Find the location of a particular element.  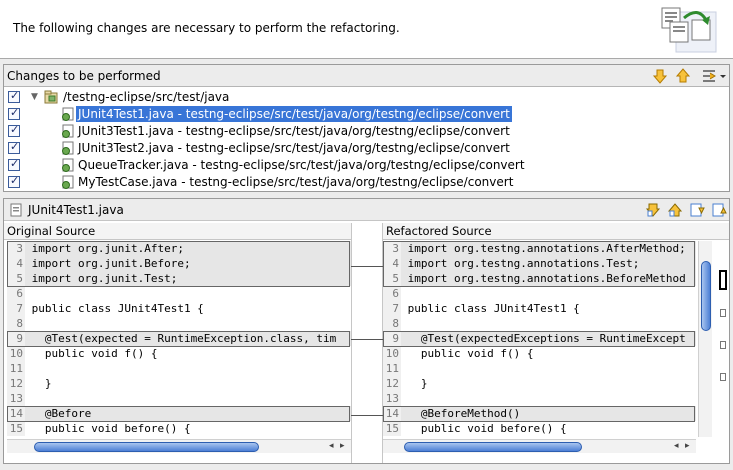

previous-change-icon is located at coordinates (719, 210).